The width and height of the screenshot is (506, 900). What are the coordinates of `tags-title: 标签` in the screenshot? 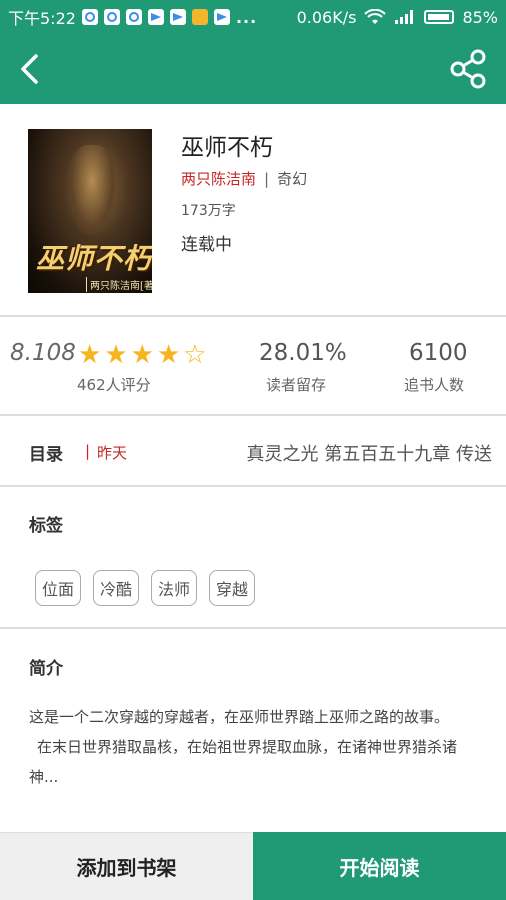 It's located at (46, 526).